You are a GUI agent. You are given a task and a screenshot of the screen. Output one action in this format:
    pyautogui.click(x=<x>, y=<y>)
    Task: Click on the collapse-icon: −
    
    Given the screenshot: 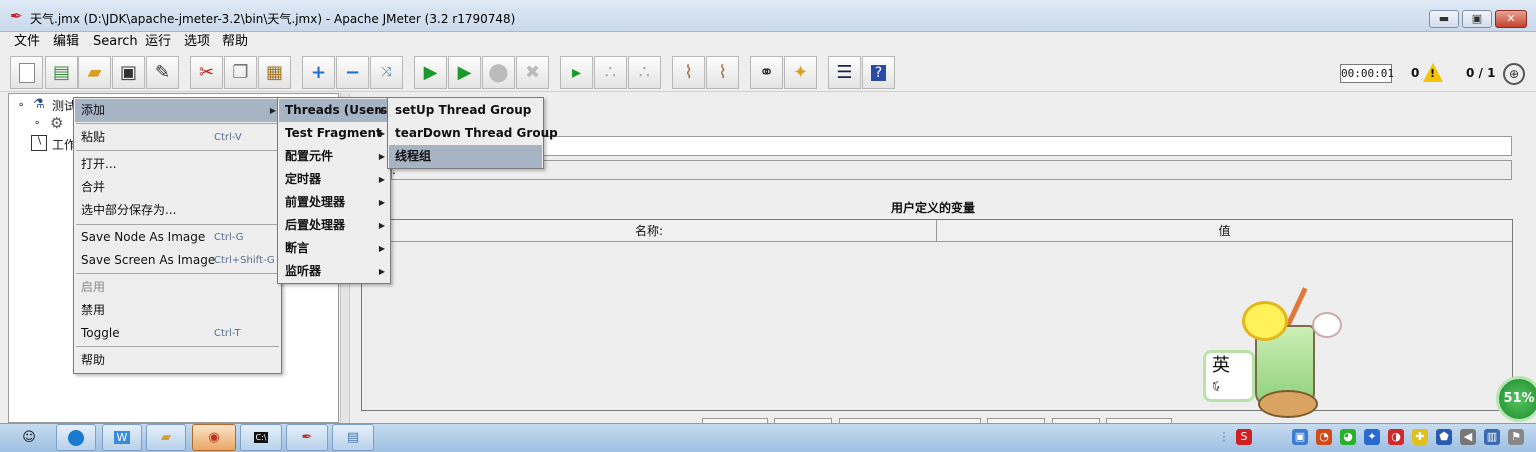 What is the action you would take?
    pyautogui.click(x=352, y=72)
    